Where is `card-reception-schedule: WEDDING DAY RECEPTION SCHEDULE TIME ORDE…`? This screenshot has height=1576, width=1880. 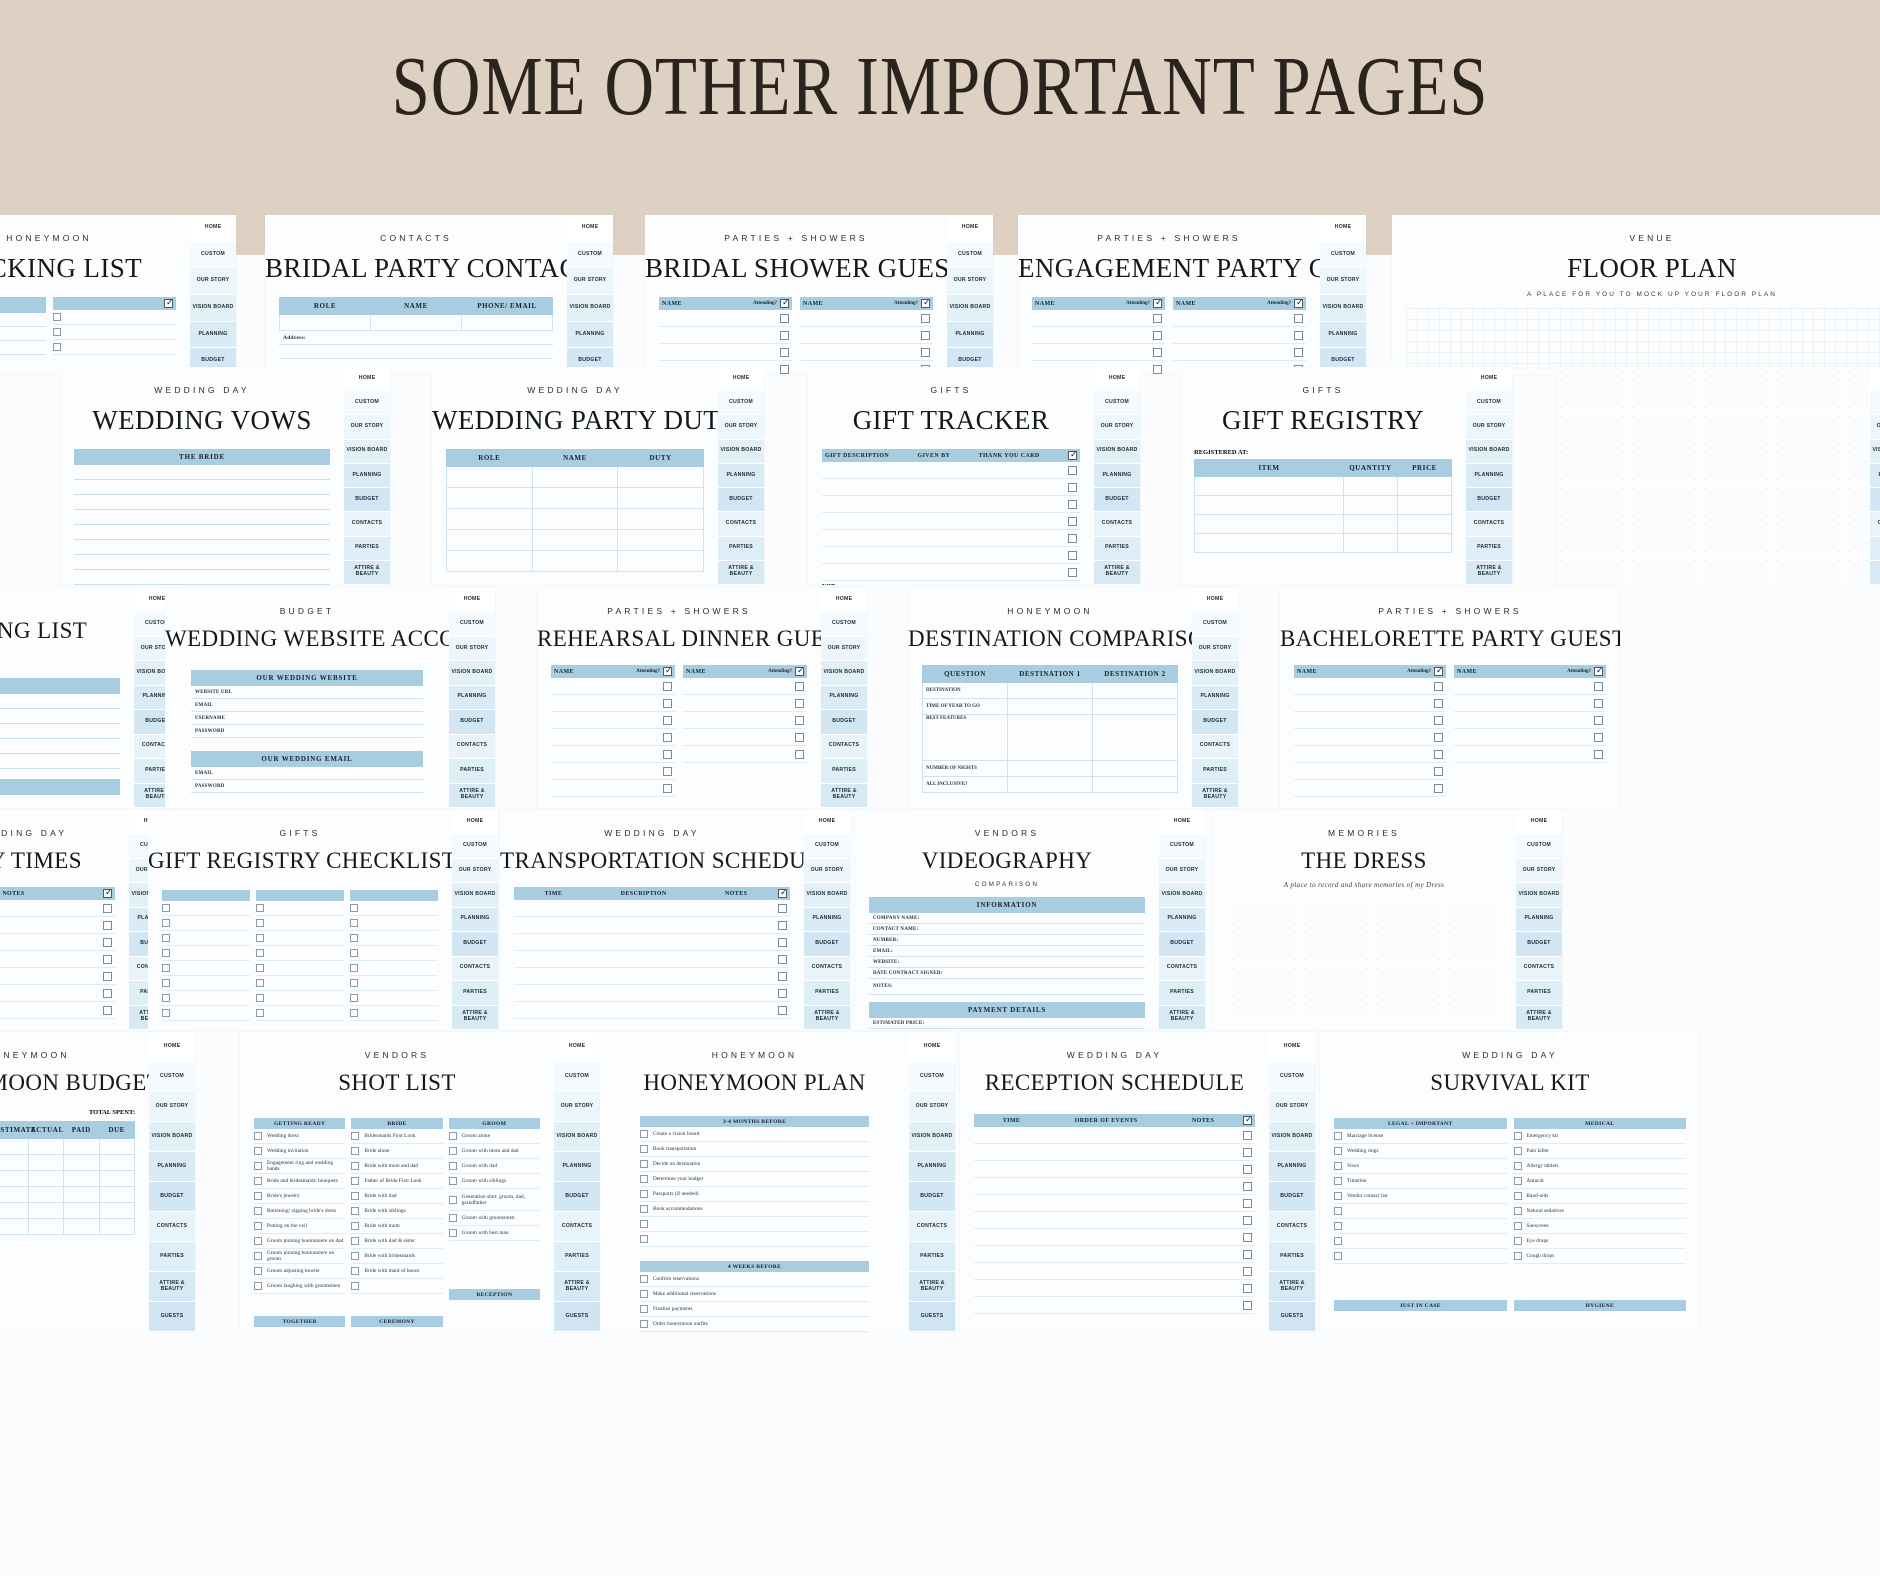 card-reception-schedule: WEDDING DAY RECEPTION SCHEDULE TIME ORDE… is located at coordinates (1137, 1182).